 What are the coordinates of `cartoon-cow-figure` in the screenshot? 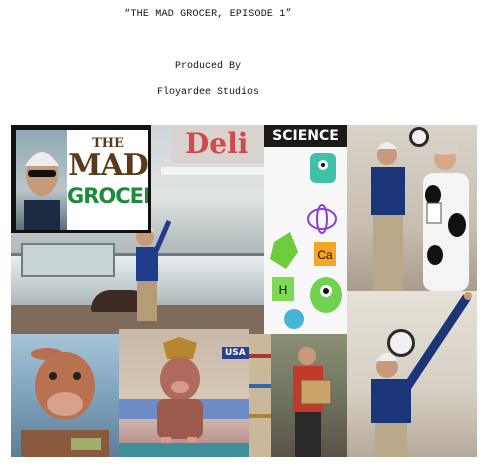 It's located at (65, 402).